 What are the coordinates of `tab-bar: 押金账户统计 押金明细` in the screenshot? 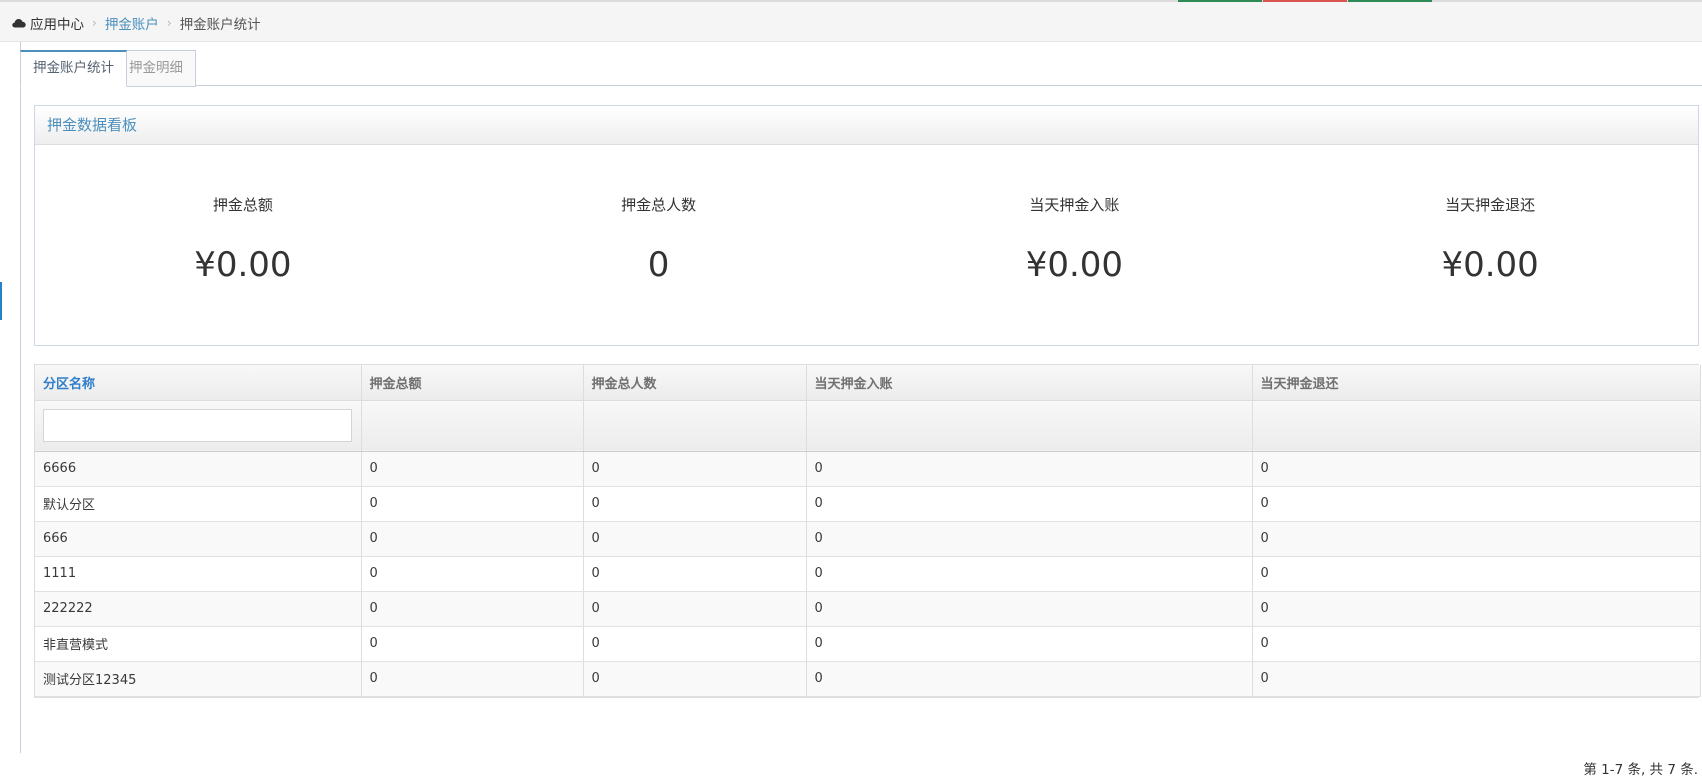 It's located at (861, 68).